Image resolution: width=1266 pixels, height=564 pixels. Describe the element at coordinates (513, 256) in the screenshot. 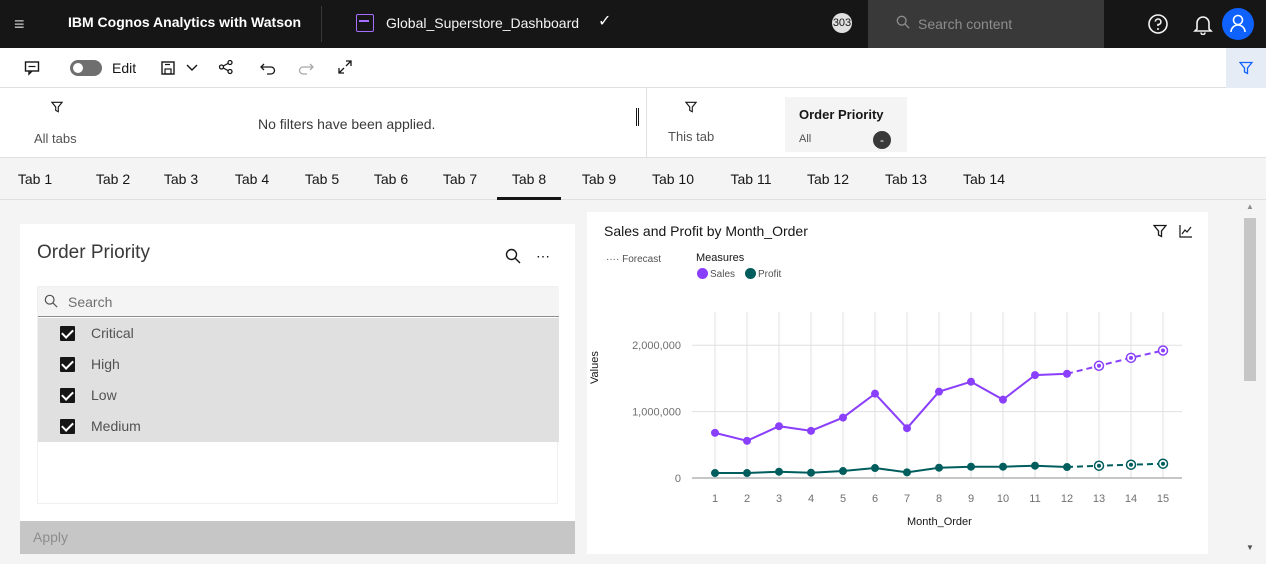

I see `widget-search-icon` at that location.